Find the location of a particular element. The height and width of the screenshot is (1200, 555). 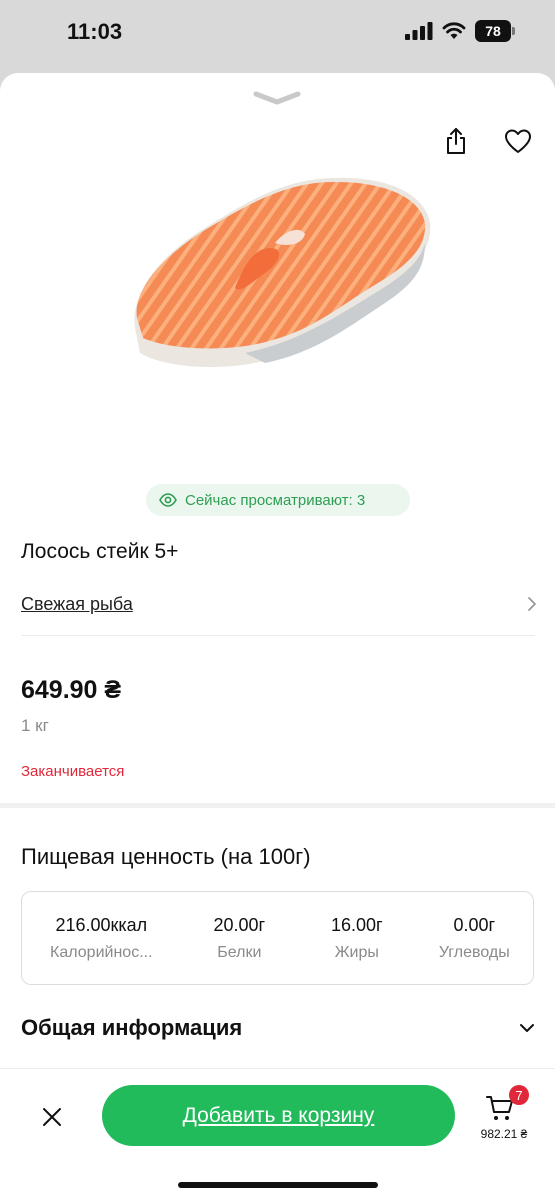

viewers-badge: Сейчас просматривают: 3 is located at coordinates (278, 500).